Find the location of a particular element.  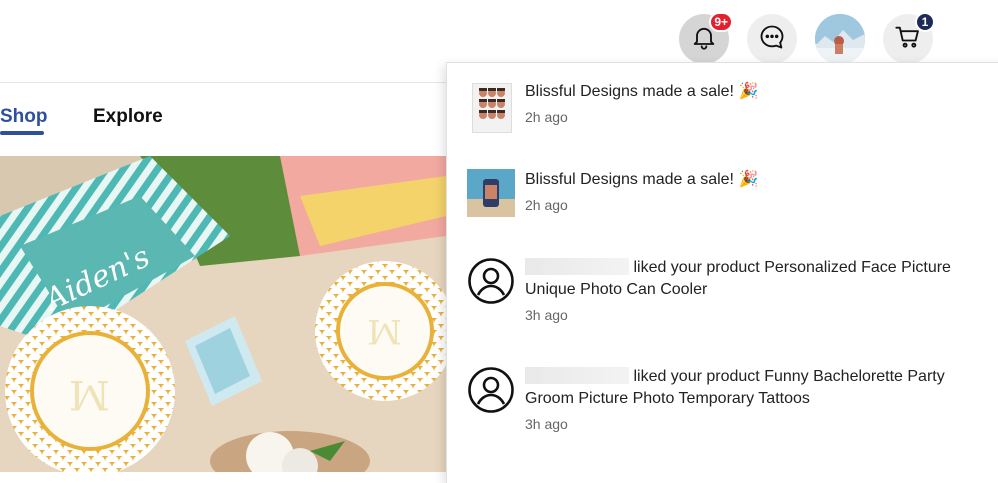

cart-badge: 1 is located at coordinates (925, 22).